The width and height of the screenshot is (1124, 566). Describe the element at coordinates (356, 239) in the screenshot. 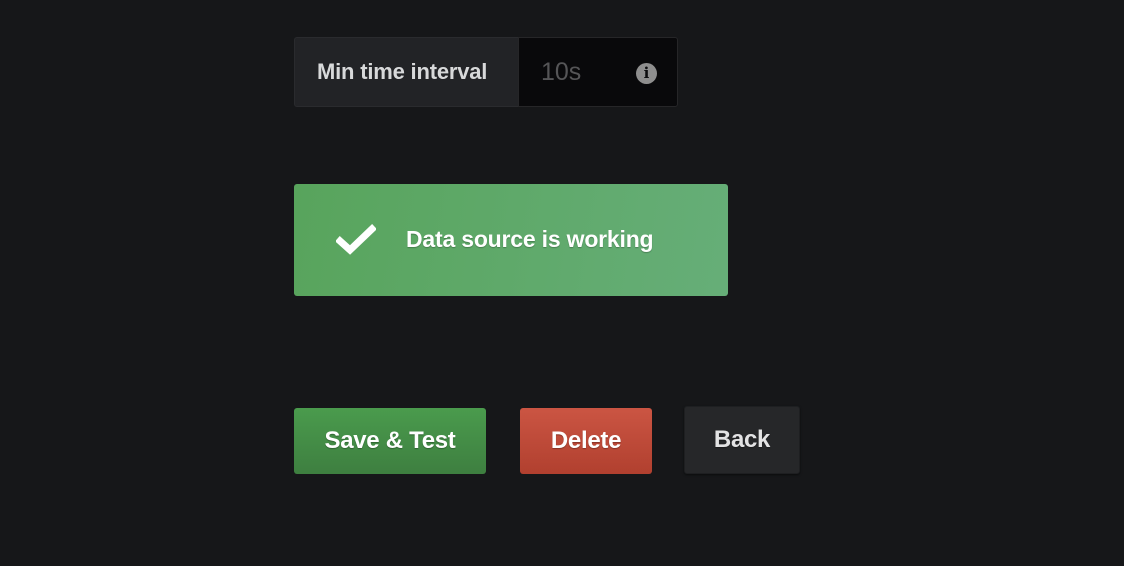

I see `check-icon` at that location.